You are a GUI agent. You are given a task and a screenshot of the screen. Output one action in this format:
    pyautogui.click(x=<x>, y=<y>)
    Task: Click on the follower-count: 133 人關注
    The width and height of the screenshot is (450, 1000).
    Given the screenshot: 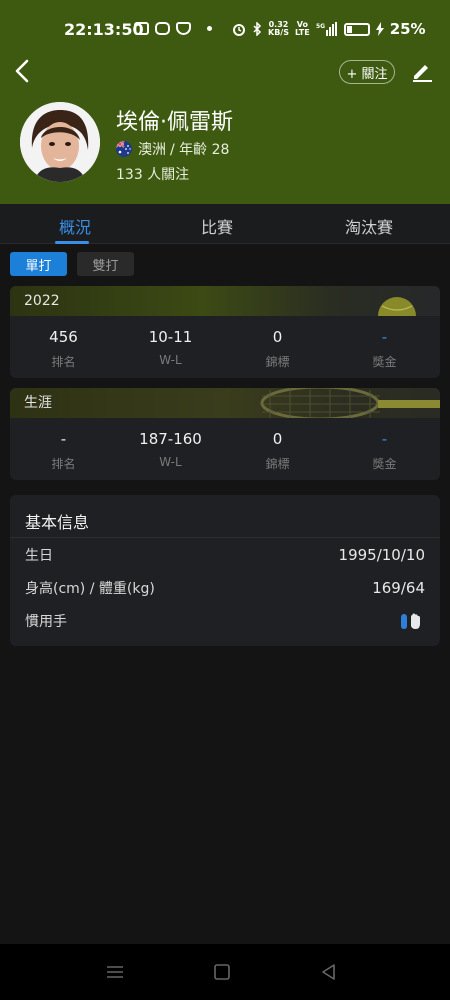 What is the action you would take?
    pyautogui.click(x=153, y=175)
    